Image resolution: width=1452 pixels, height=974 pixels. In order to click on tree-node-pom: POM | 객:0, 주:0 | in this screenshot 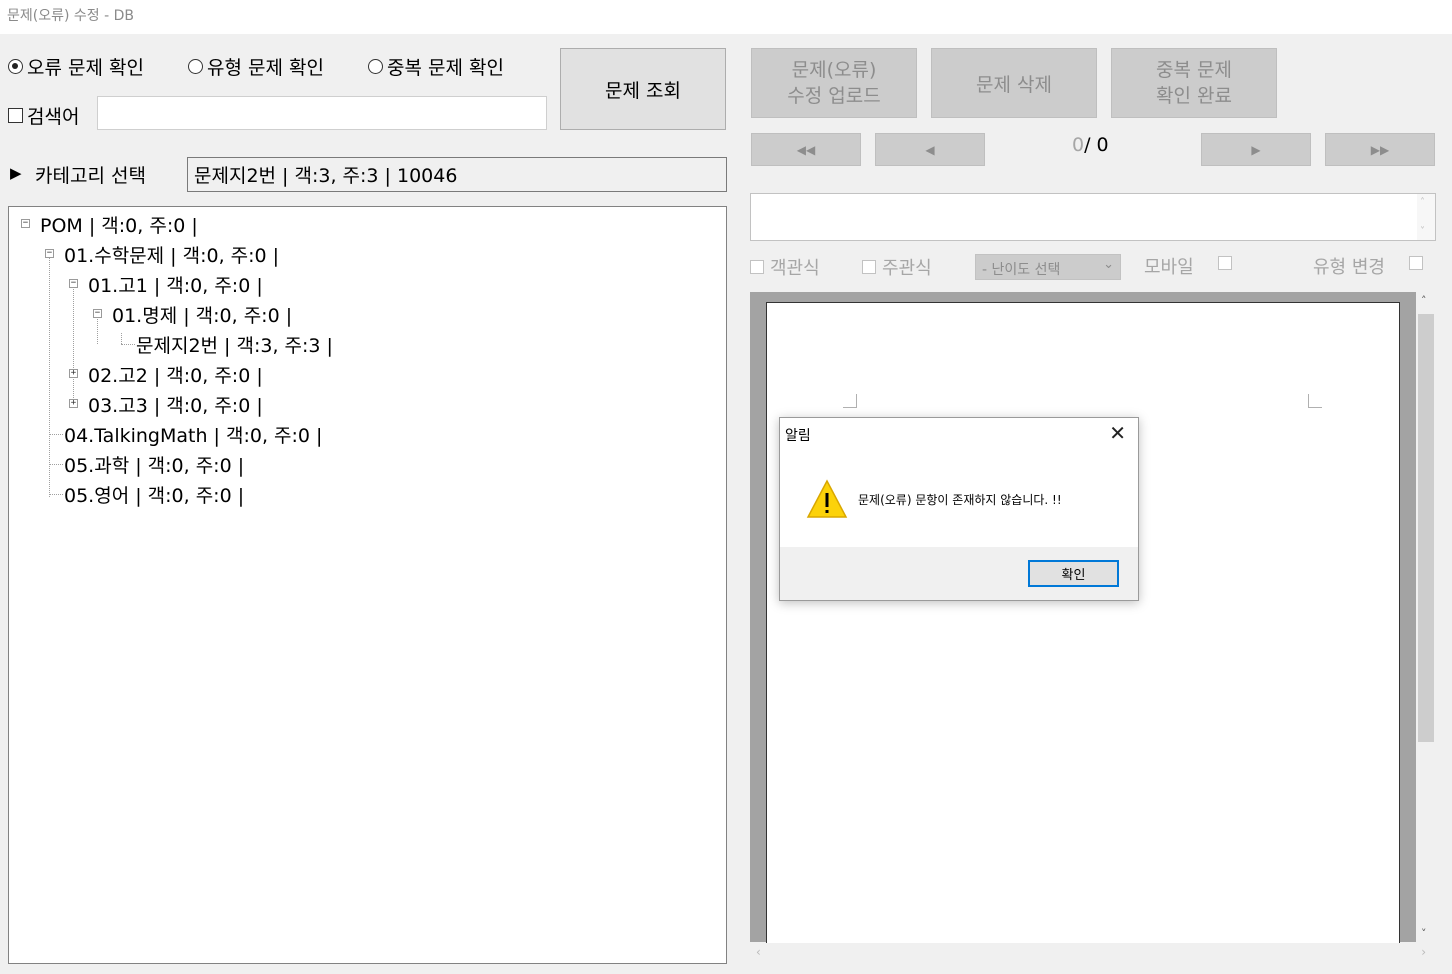, I will do `click(119, 224)`.